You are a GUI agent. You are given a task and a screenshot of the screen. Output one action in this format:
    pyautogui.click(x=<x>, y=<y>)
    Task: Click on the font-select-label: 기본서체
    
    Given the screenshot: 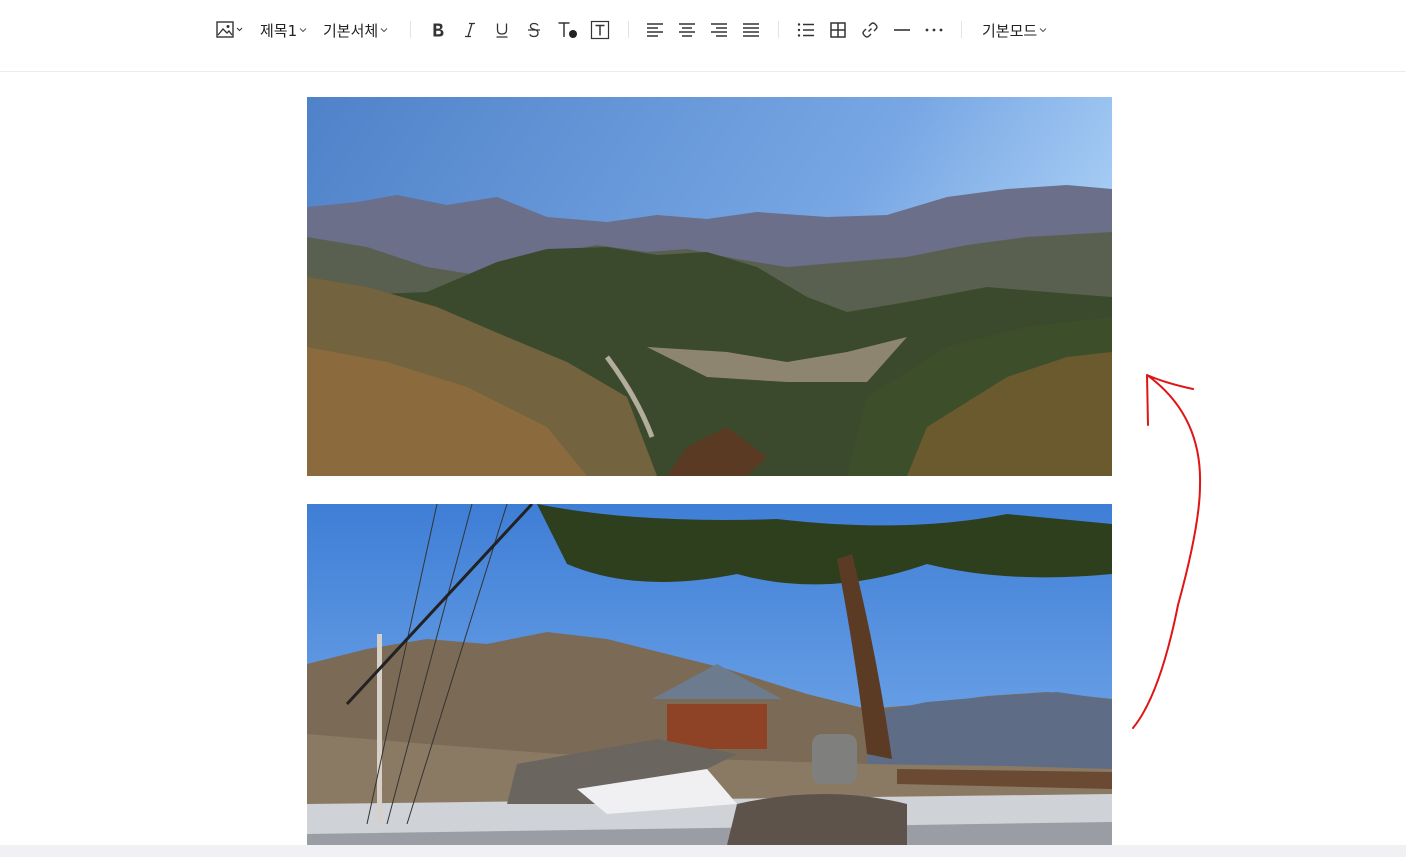 What is the action you would take?
    pyautogui.click(x=351, y=30)
    